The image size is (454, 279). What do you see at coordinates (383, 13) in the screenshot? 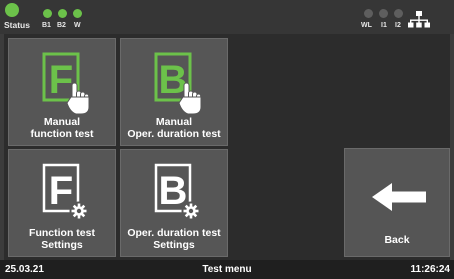
I see `i1-led` at bounding box center [383, 13].